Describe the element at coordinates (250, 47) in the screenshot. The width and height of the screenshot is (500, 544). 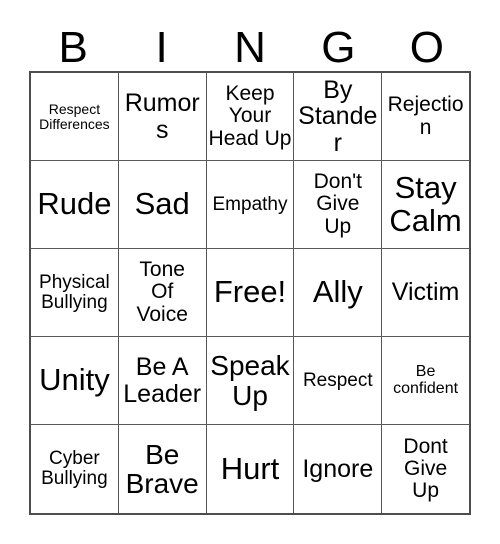
I see `header-letter-n: N` at that location.